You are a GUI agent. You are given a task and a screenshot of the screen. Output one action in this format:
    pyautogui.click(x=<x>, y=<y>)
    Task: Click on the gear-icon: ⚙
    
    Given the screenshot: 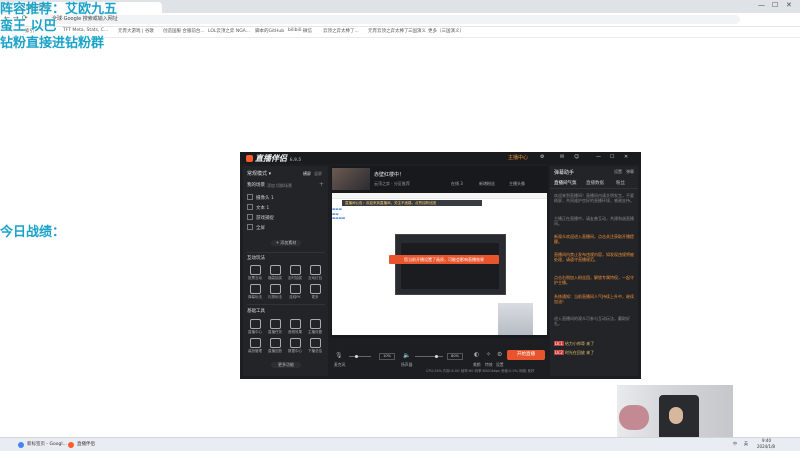 What is the action you would take?
    pyautogui.click(x=542, y=157)
    